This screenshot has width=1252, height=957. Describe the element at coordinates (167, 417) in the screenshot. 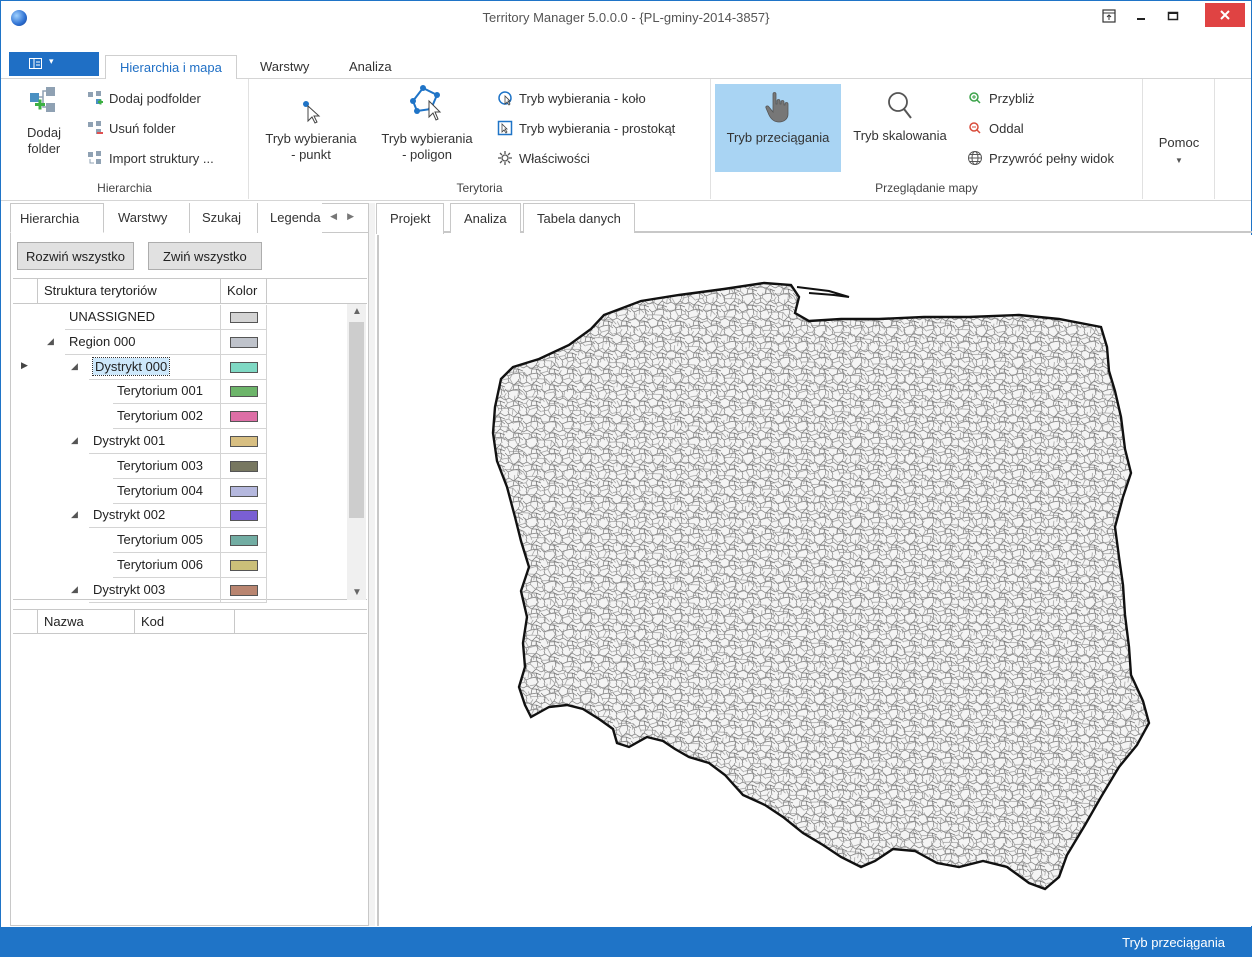

I see `tree-row-name: Terytorium 002` at that location.